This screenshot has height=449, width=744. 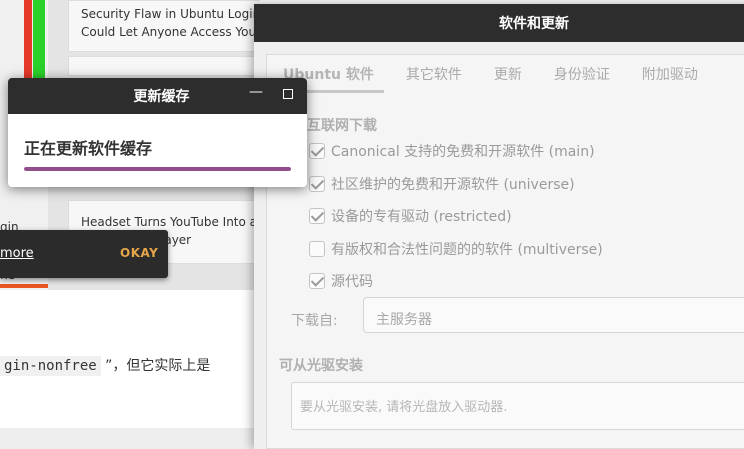 What do you see at coordinates (467, 250) in the screenshot?
I see `option-label: 有版权和合法性问题的的软件 (multiverse)` at bounding box center [467, 250].